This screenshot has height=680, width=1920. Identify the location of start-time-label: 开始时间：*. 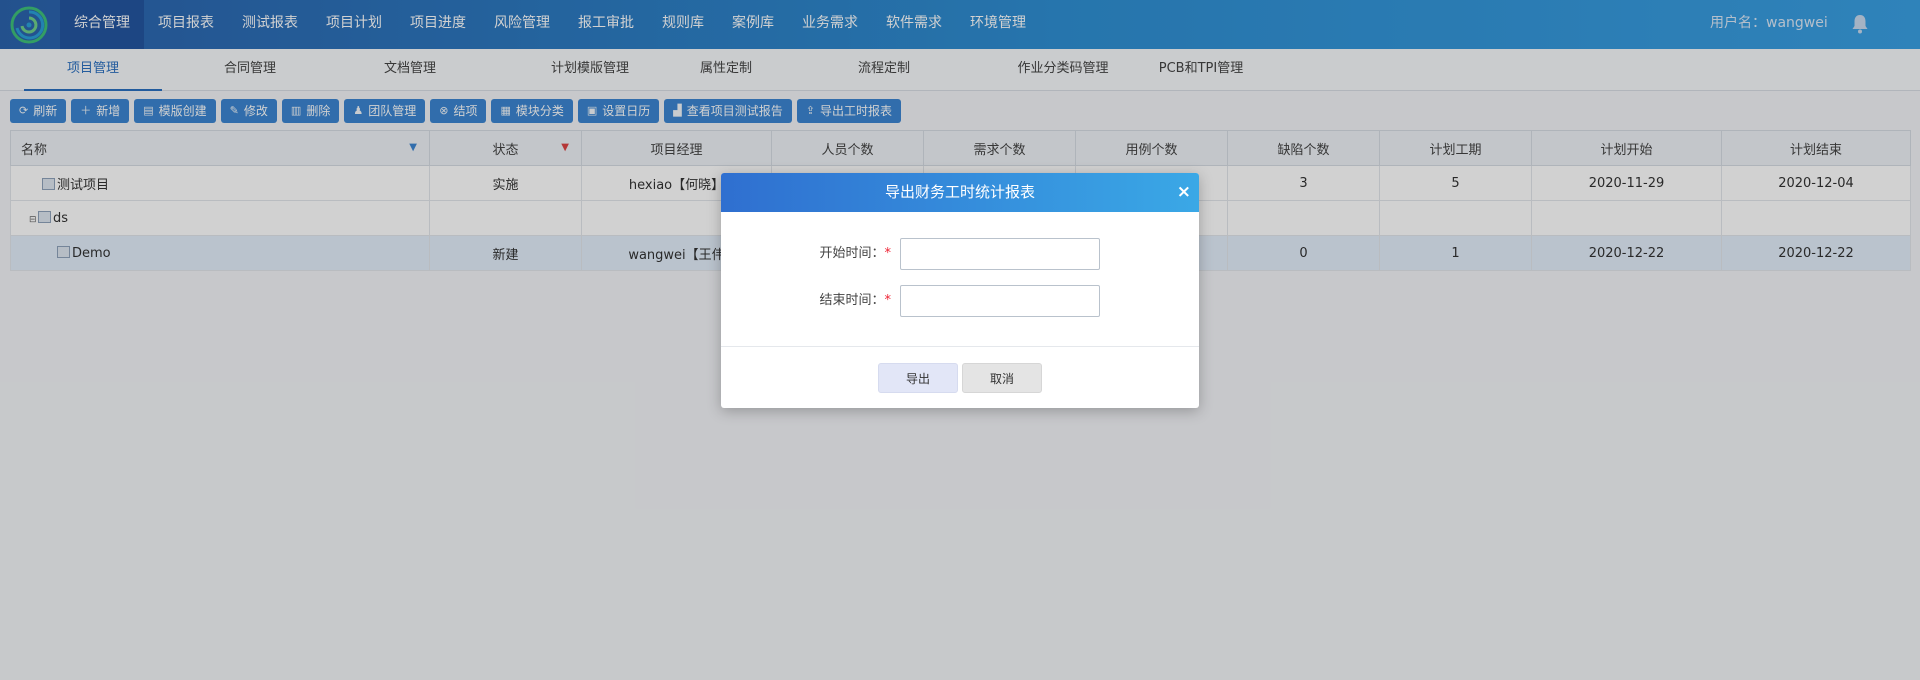
(806, 254).